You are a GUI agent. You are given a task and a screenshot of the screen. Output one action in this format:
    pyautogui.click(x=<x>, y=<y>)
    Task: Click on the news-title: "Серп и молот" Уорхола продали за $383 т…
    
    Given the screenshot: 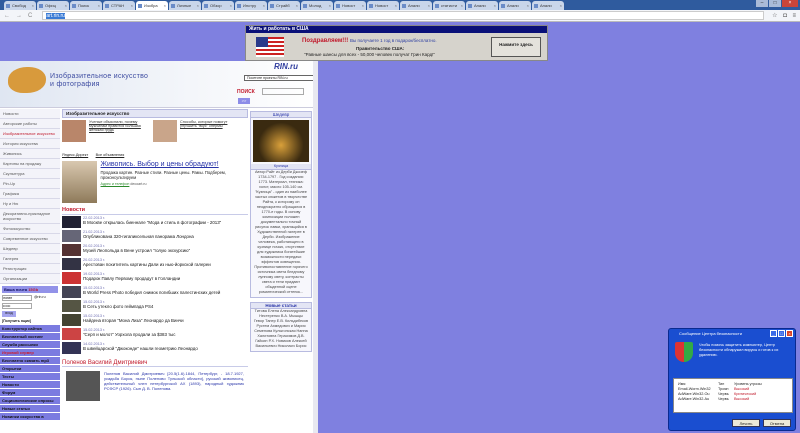 What is the action you would take?
    pyautogui.click(x=129, y=334)
    